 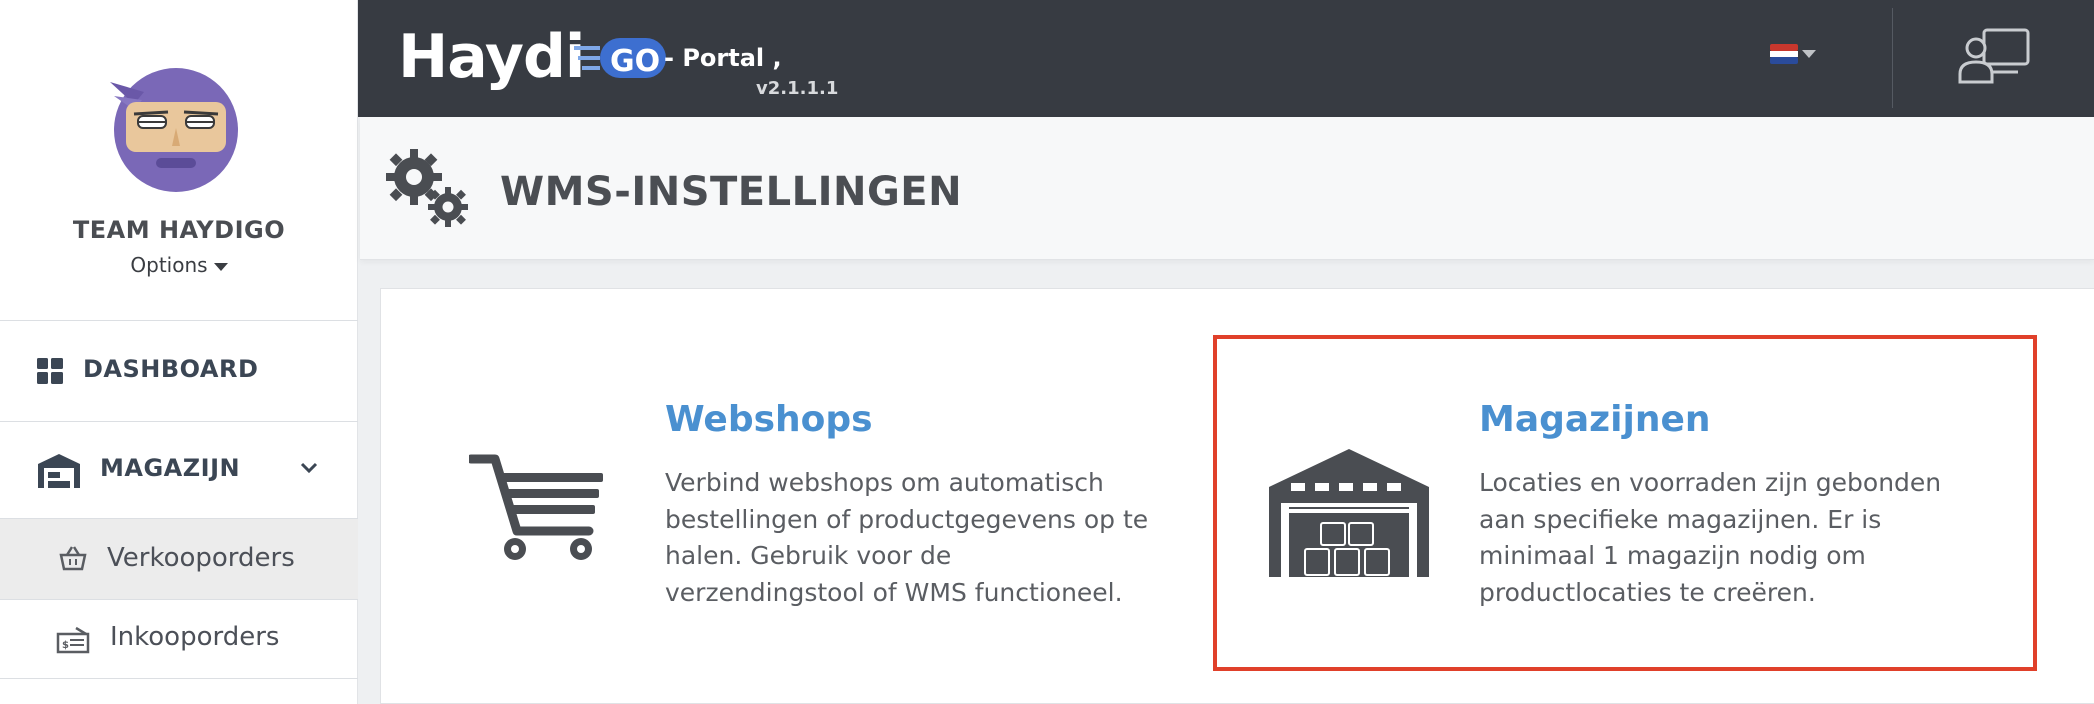 What do you see at coordinates (170, 468) in the screenshot?
I see `sidebar-item-label: MAGAZIJN` at bounding box center [170, 468].